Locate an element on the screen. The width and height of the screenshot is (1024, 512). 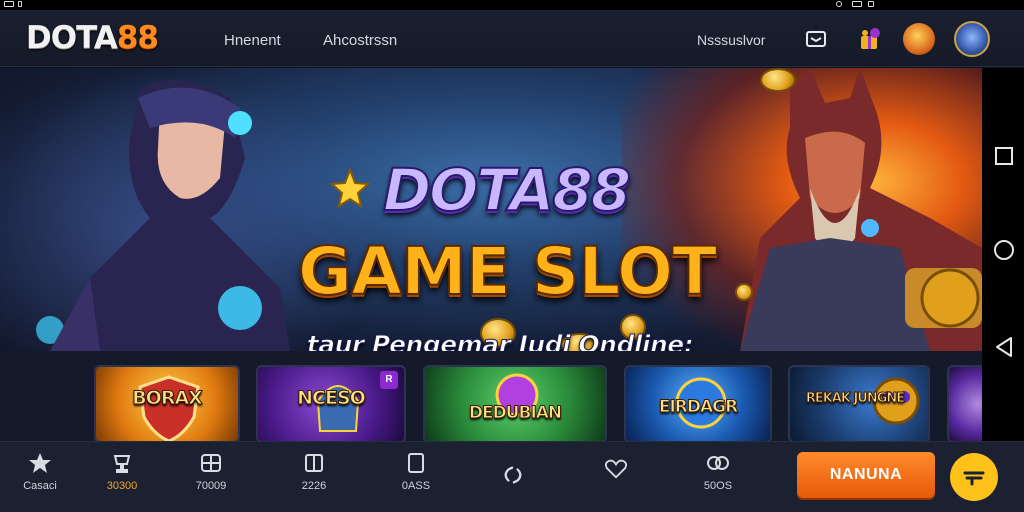
bottom-nav-item: 50OS is located at coordinates (718, 472).